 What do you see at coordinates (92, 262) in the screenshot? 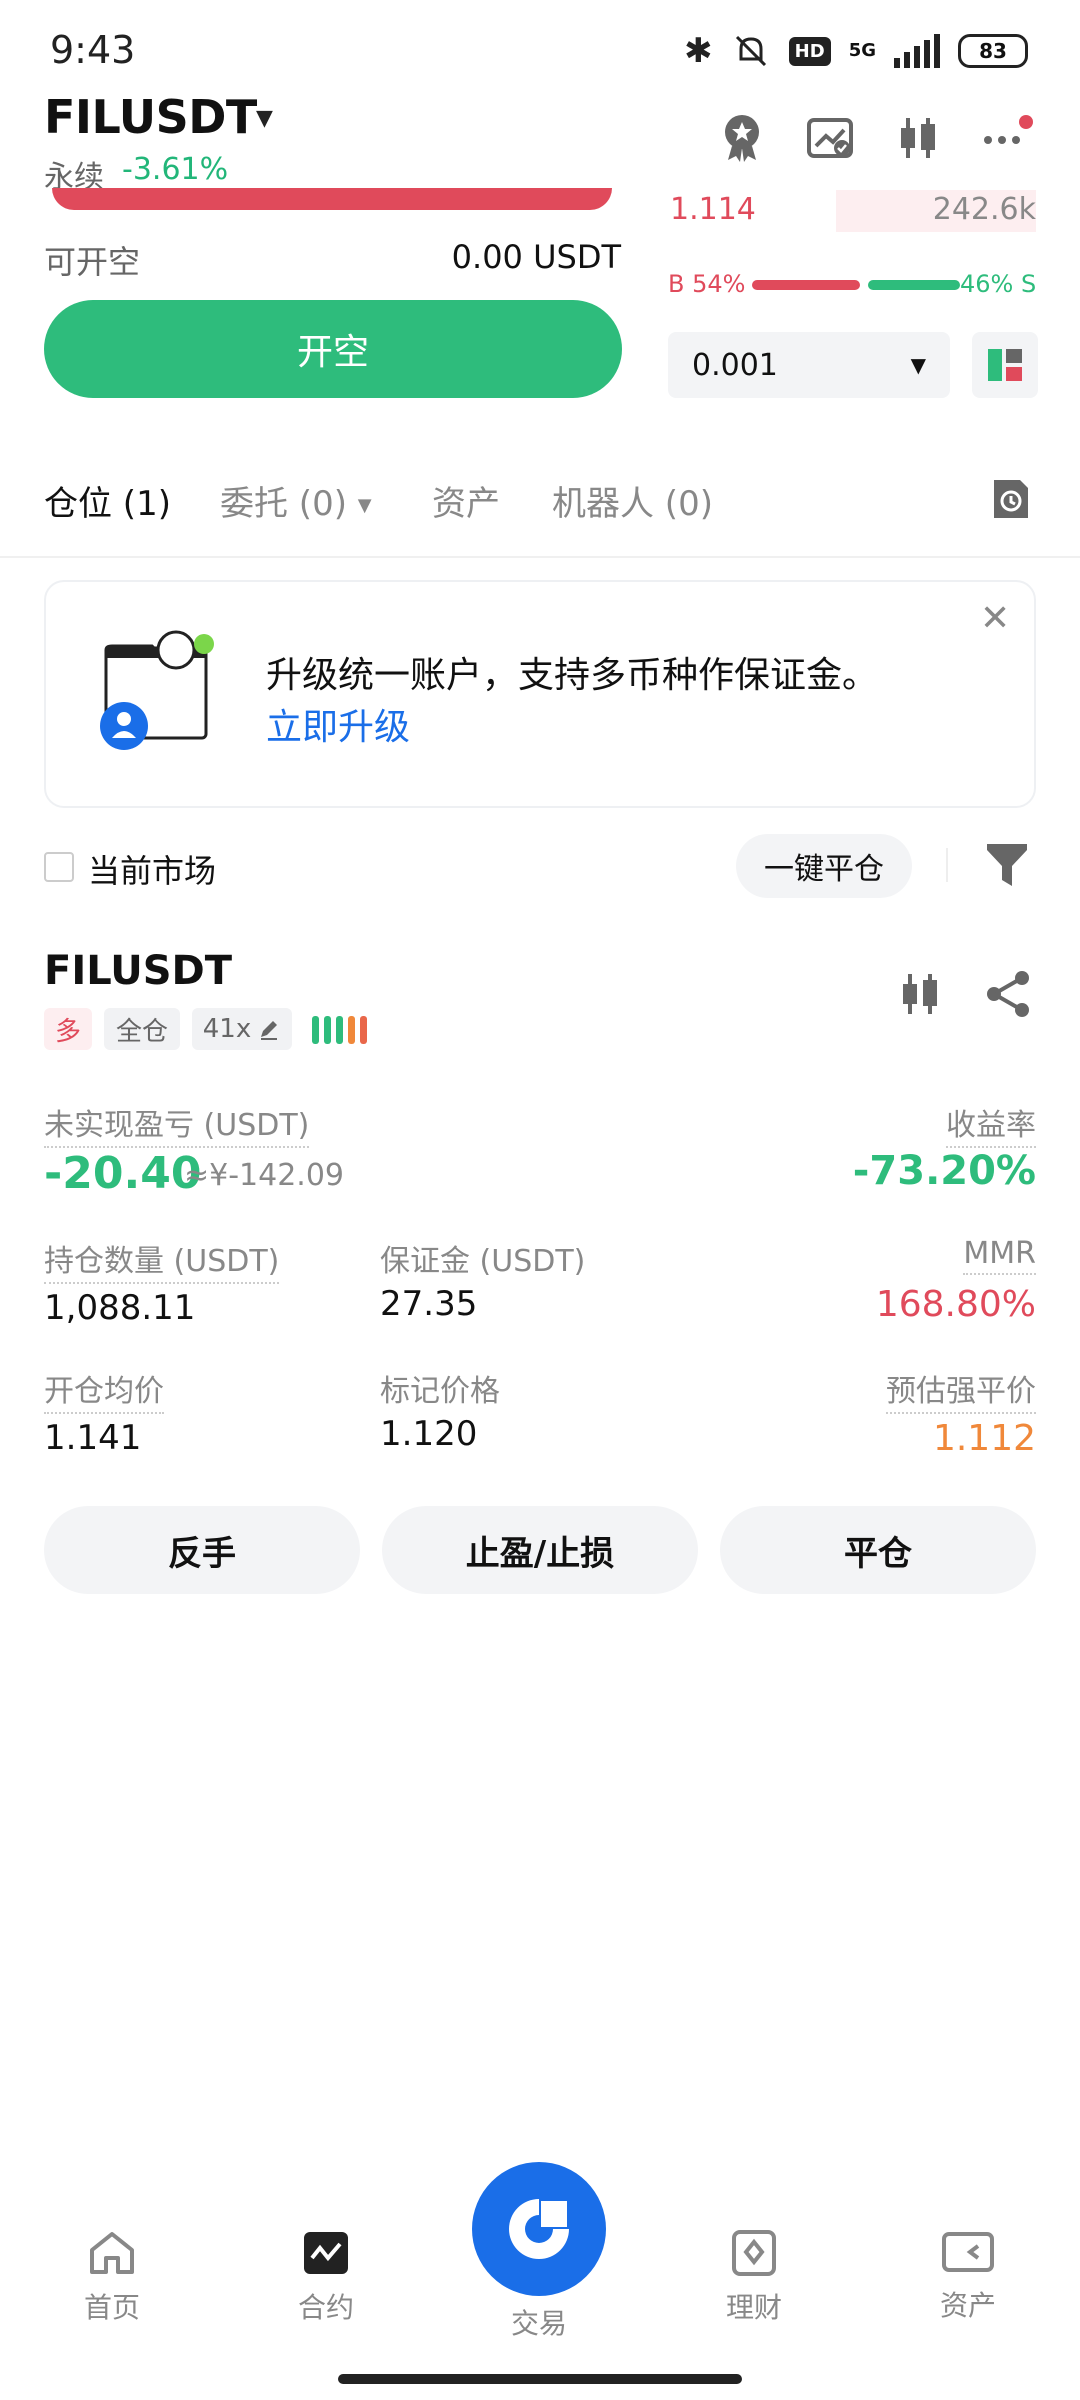
I see `available-label: 可开空` at bounding box center [92, 262].